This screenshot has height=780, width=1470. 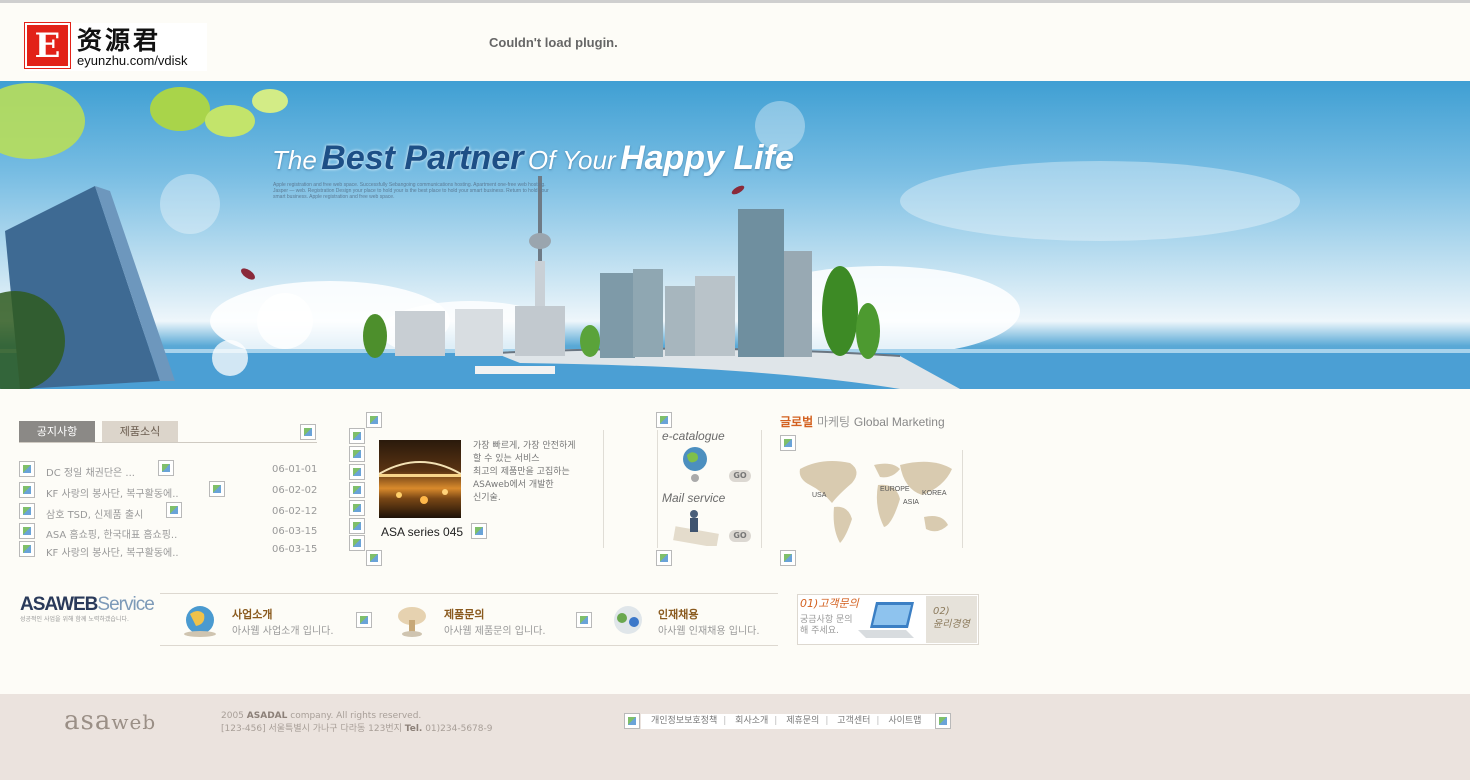 What do you see at coordinates (899, 422) in the screenshot?
I see `gm-title-en: Global Marketing` at bounding box center [899, 422].